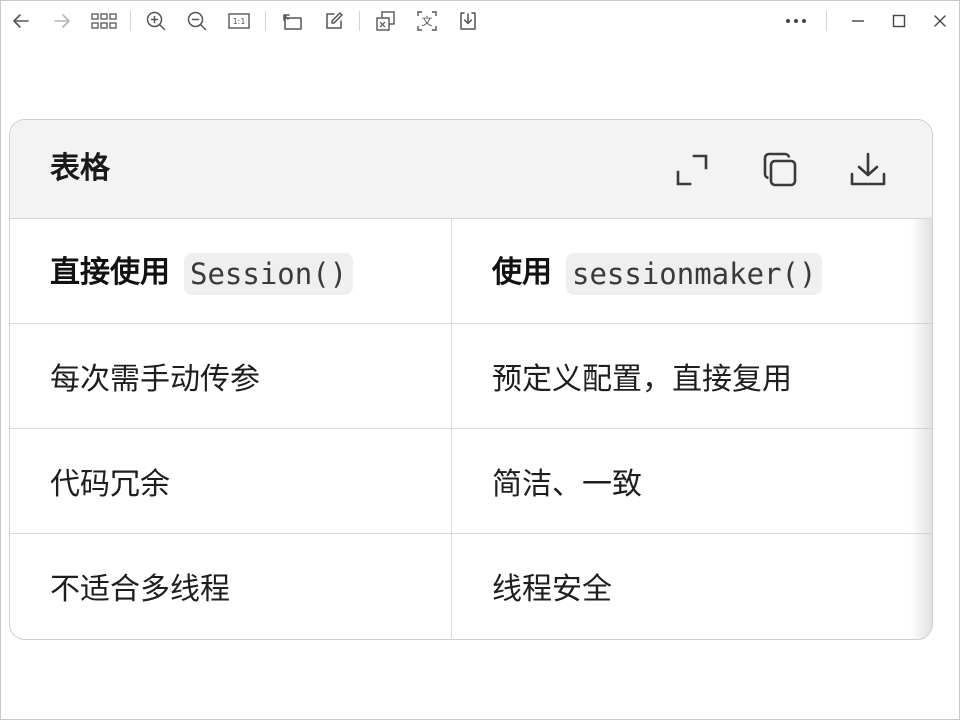 This screenshot has height=720, width=960. I want to click on edit-icon, so click(334, 21).